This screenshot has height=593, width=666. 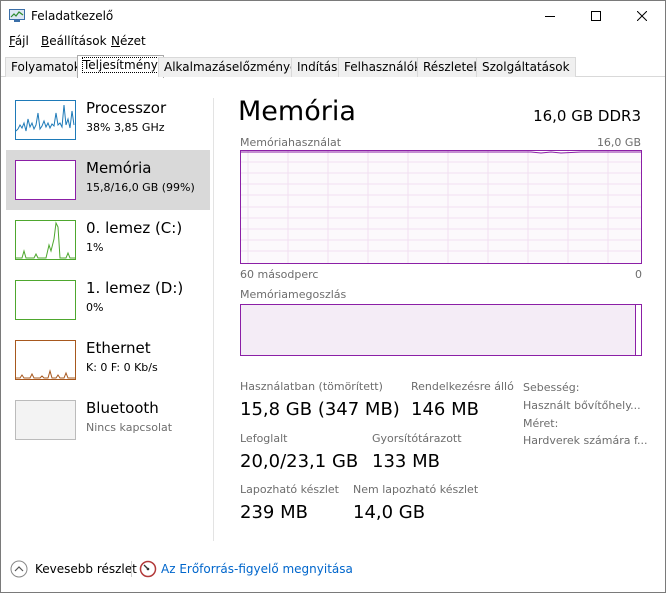 I want to click on page-title: Memória, so click(x=297, y=111).